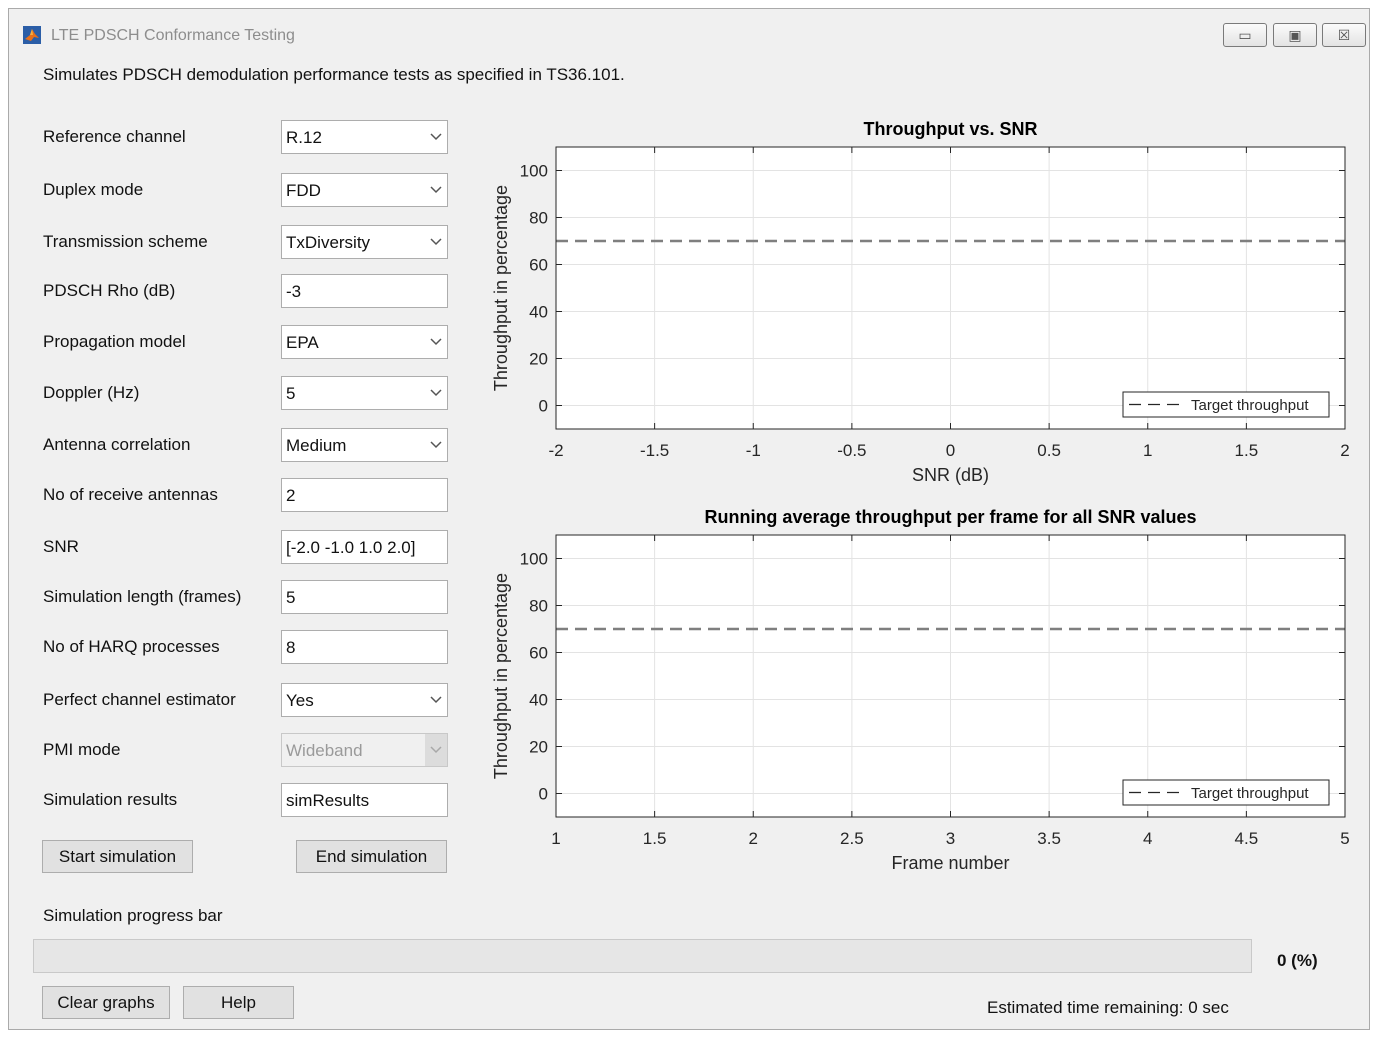 This screenshot has height=1038, width=1382. What do you see at coordinates (852, 838) in the screenshot?
I see `x-tick-label: 2.5` at bounding box center [852, 838].